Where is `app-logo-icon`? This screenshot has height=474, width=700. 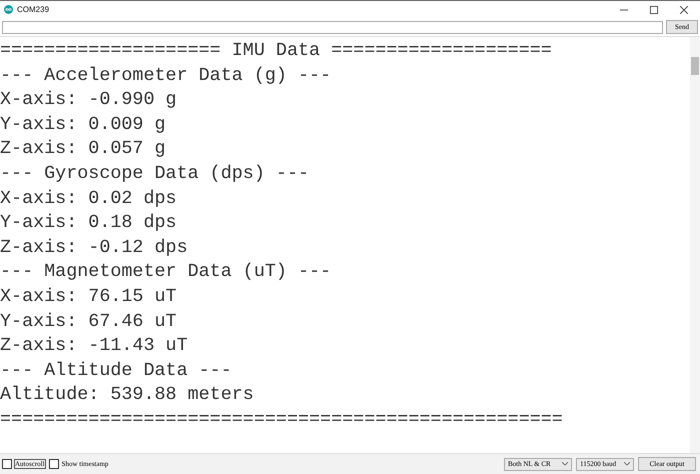 app-logo-icon is located at coordinates (8, 9).